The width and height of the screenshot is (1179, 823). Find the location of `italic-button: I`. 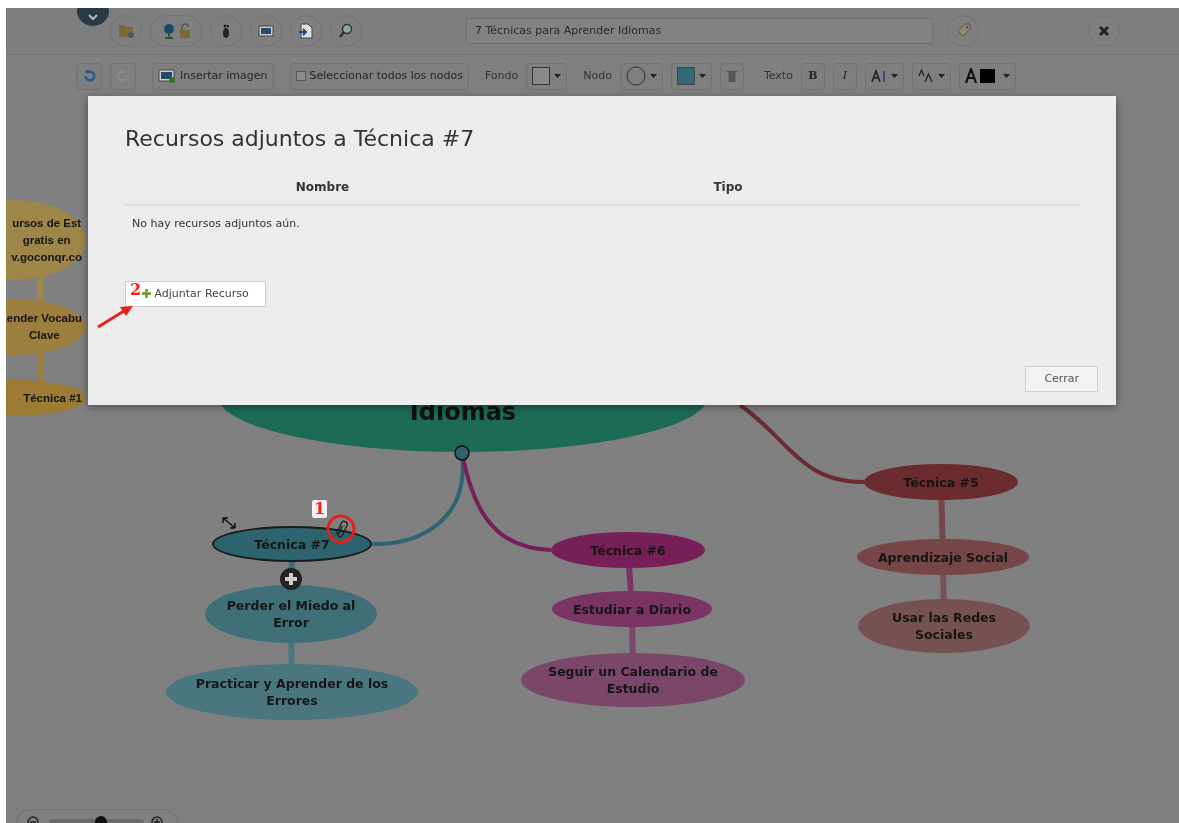

italic-button: I is located at coordinates (844, 76).